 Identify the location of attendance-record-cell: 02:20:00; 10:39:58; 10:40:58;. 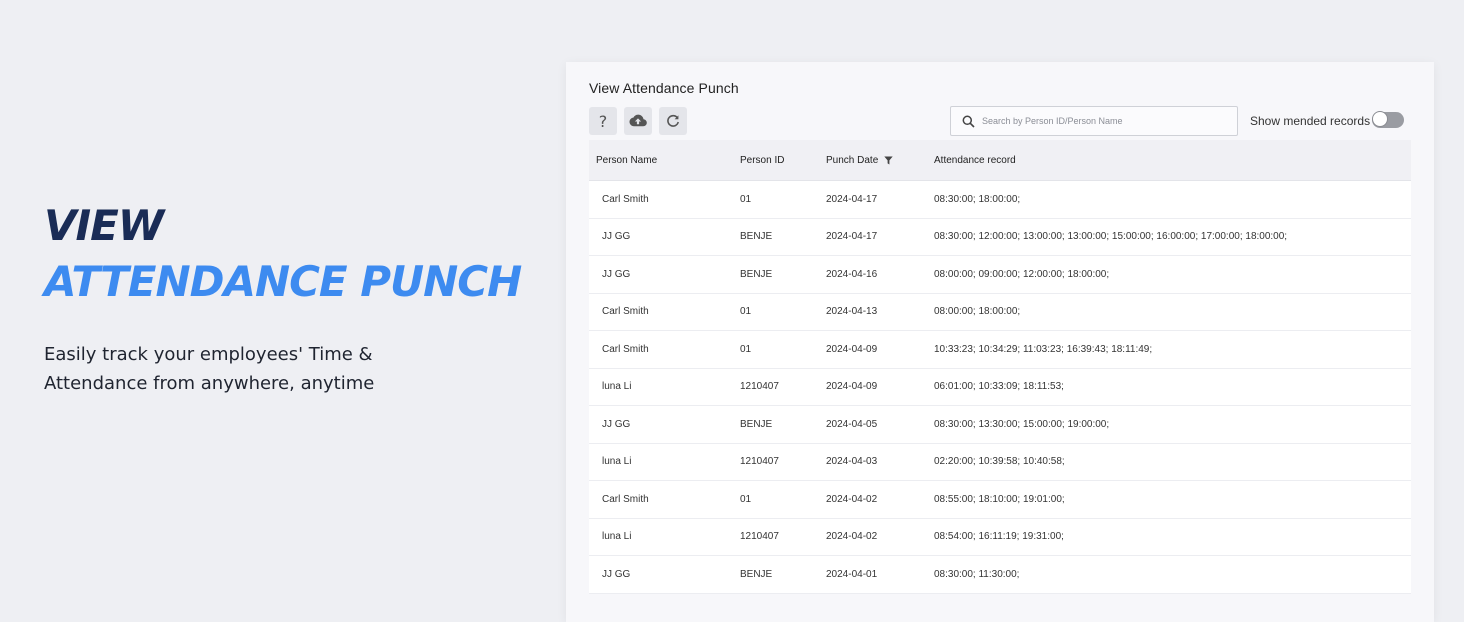
(999, 462).